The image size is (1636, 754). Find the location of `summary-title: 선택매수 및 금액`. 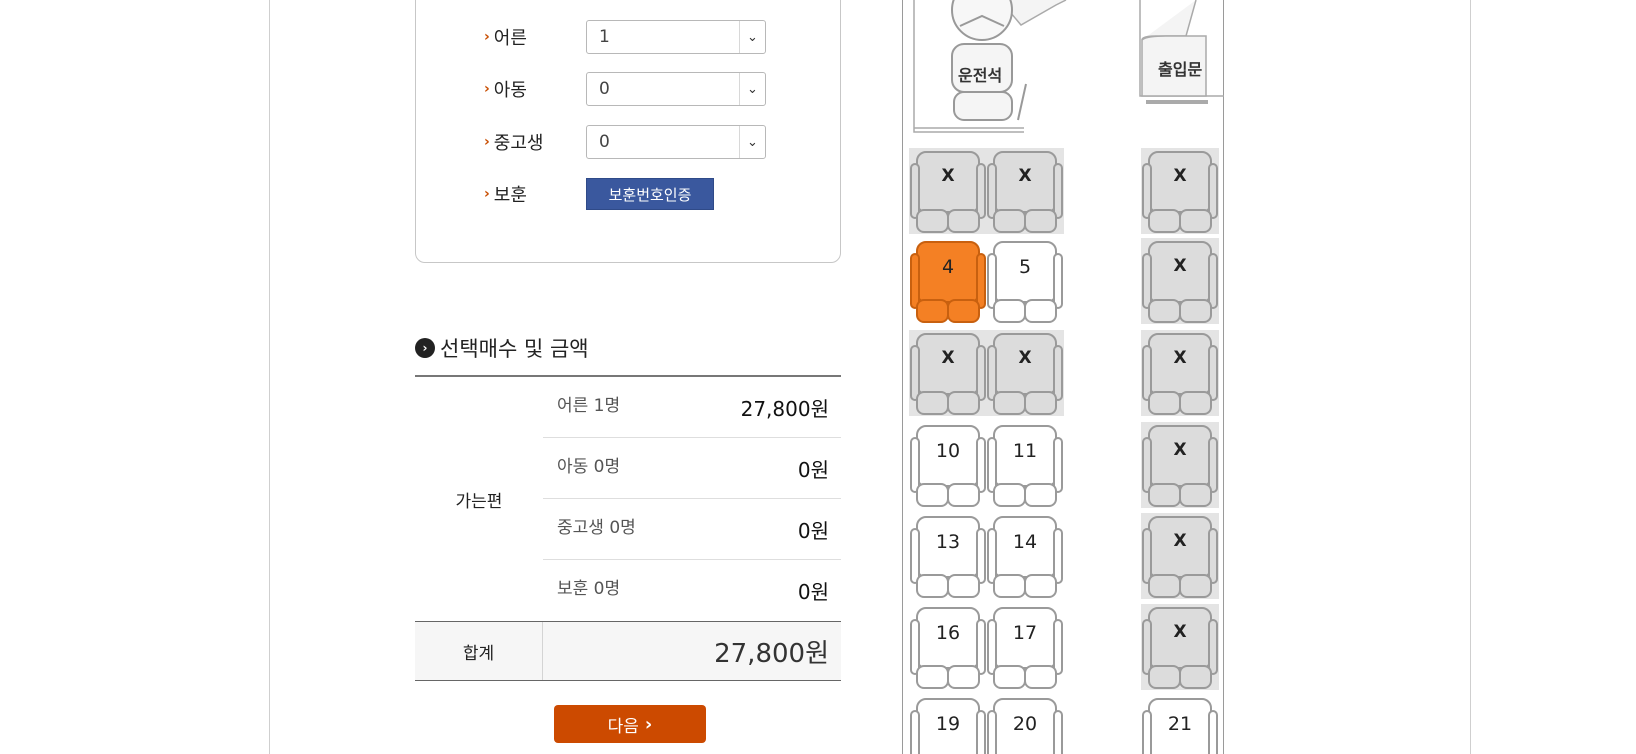

summary-title: 선택매수 및 금액 is located at coordinates (514, 349).